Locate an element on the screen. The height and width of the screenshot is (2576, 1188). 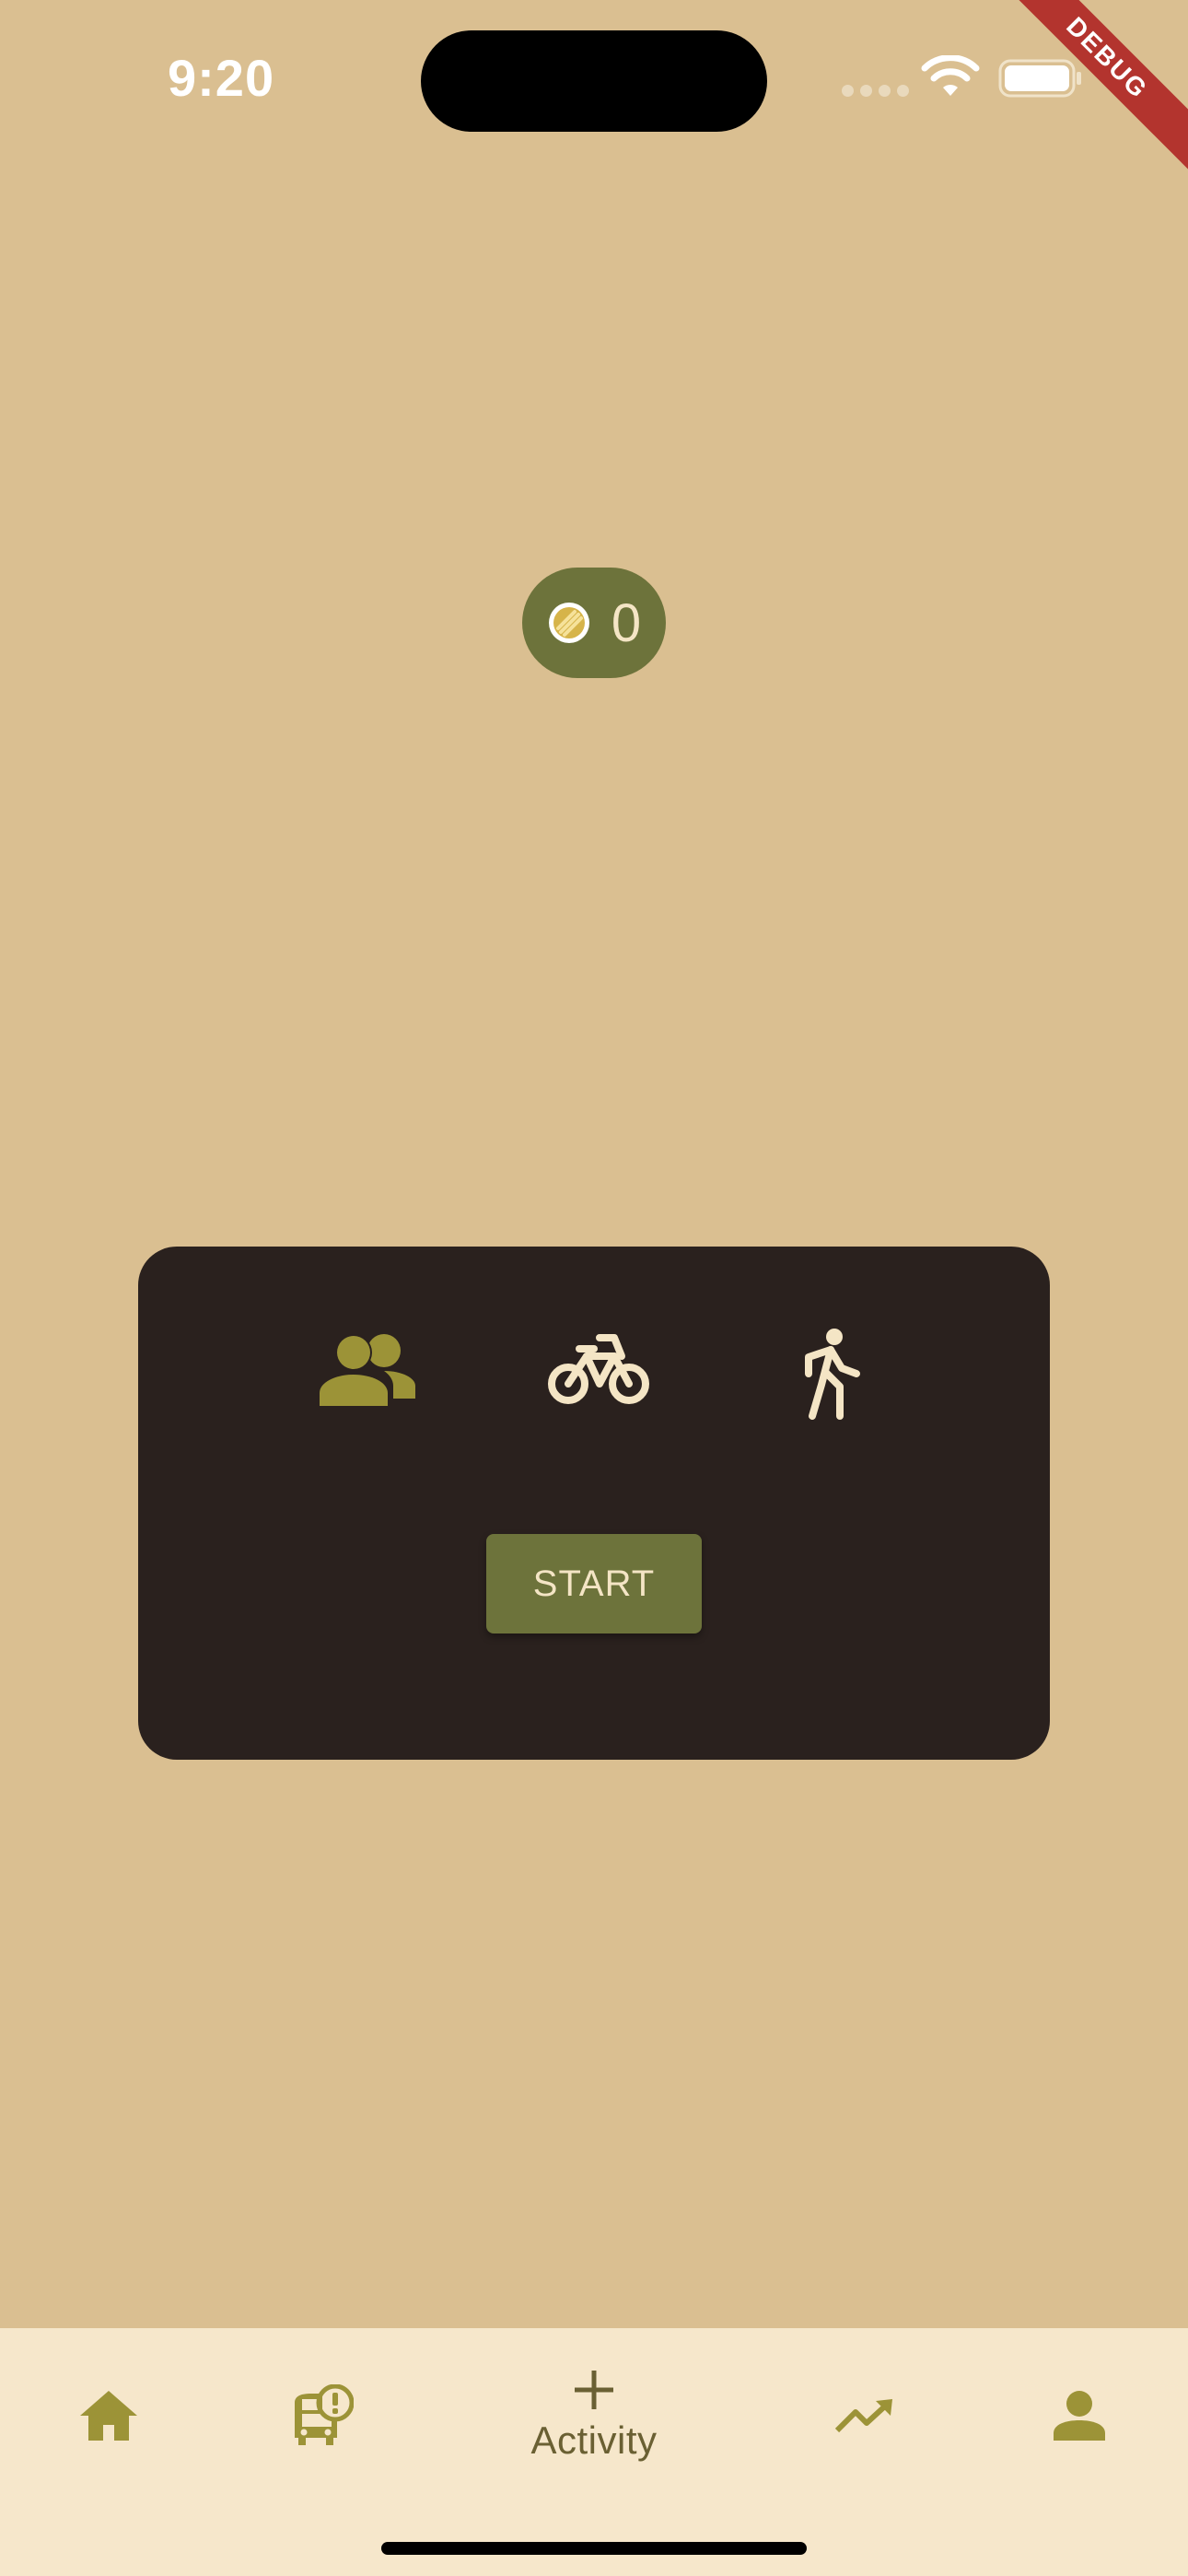
nav-item-stats is located at coordinates (865, 2415).